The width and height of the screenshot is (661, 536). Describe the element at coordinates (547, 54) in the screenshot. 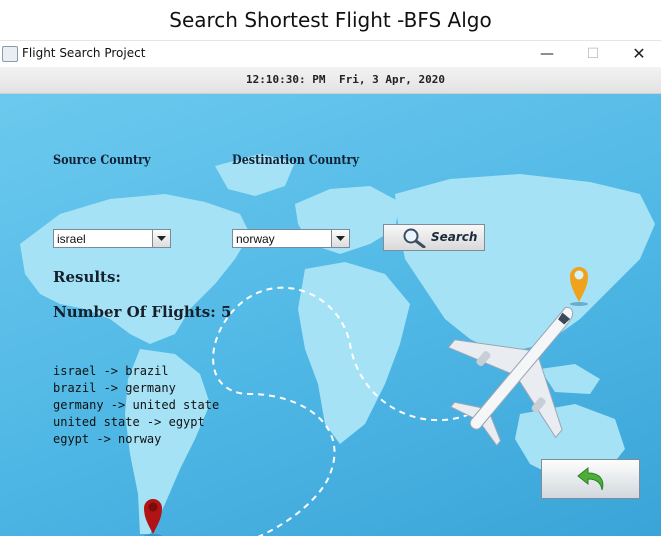

I see `minimize-button: —` at that location.